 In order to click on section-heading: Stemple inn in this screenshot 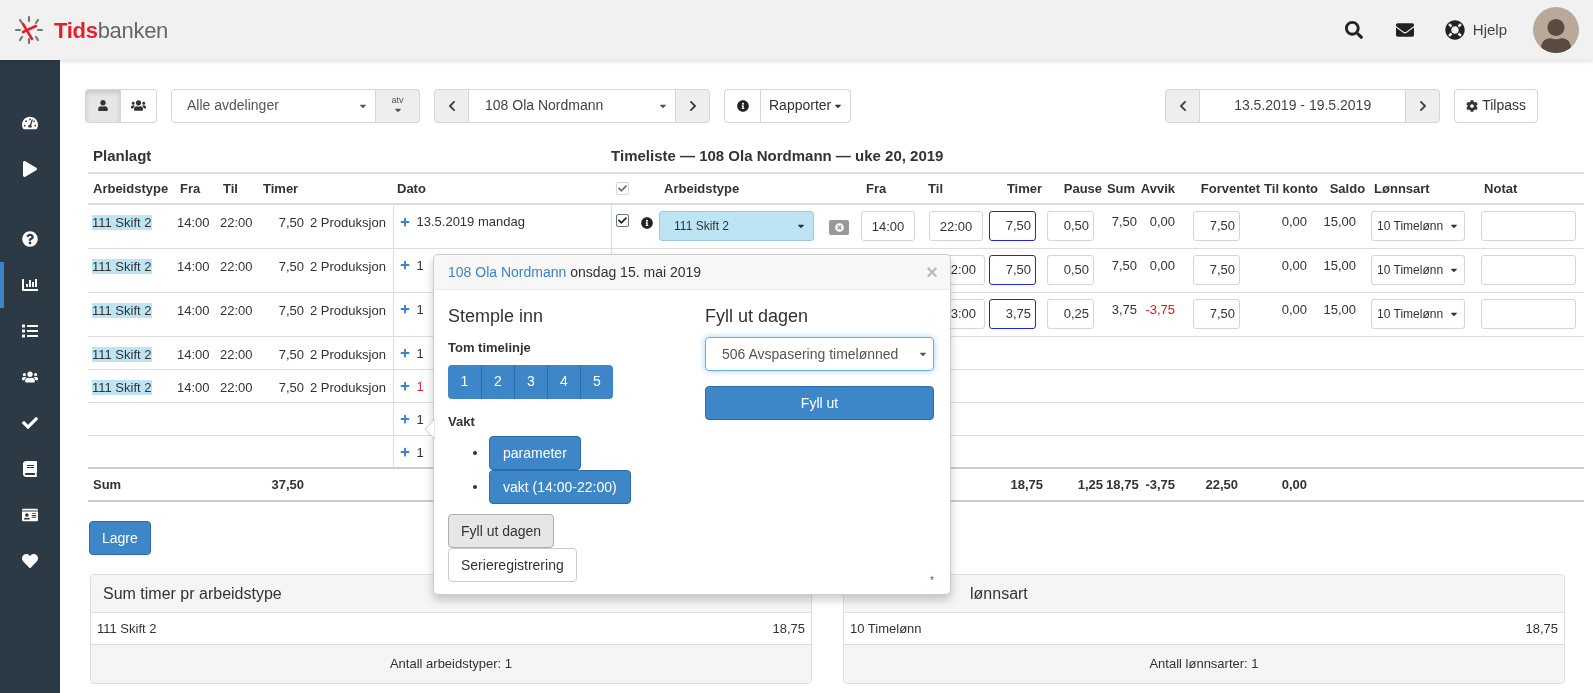, I will do `click(496, 316)`.